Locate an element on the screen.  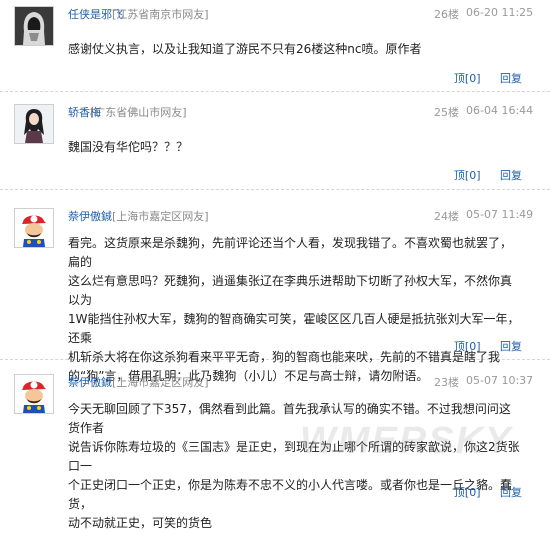
comment-text: 魏国没有华佗吗？？？ is located at coordinates (294, 147).